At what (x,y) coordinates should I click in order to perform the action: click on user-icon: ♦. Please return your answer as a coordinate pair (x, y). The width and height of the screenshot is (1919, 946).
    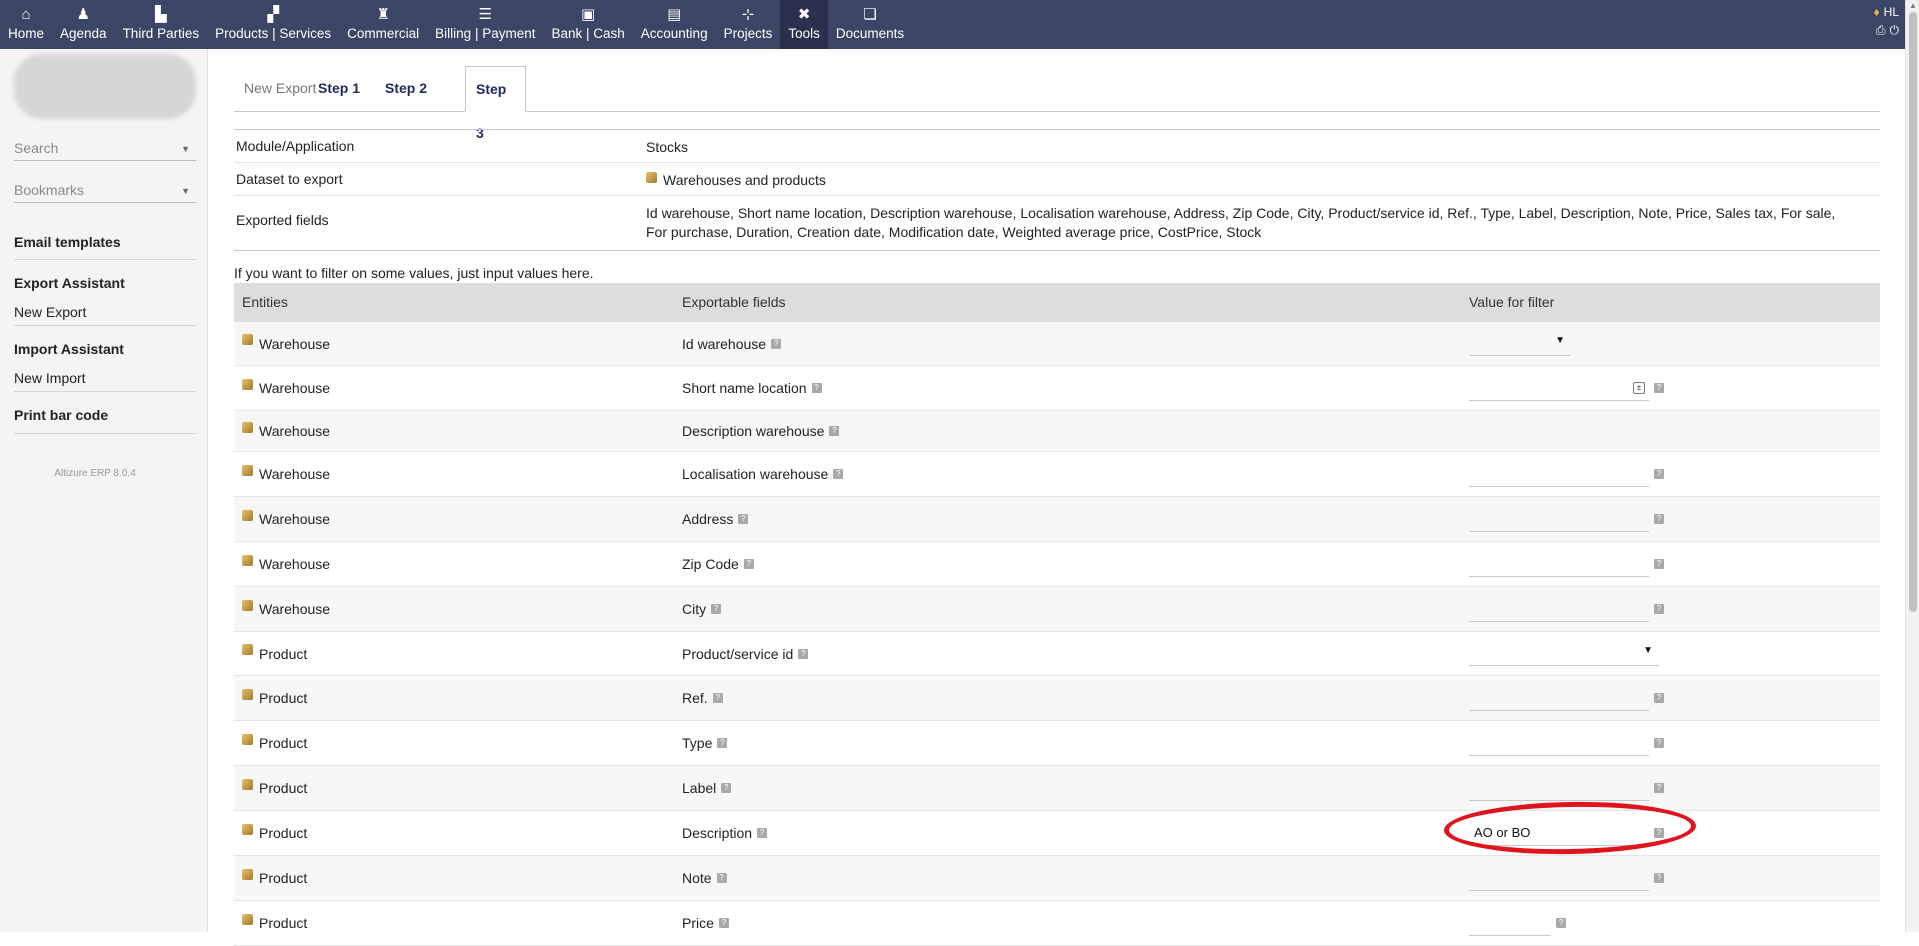
    Looking at the image, I should click on (1877, 12).